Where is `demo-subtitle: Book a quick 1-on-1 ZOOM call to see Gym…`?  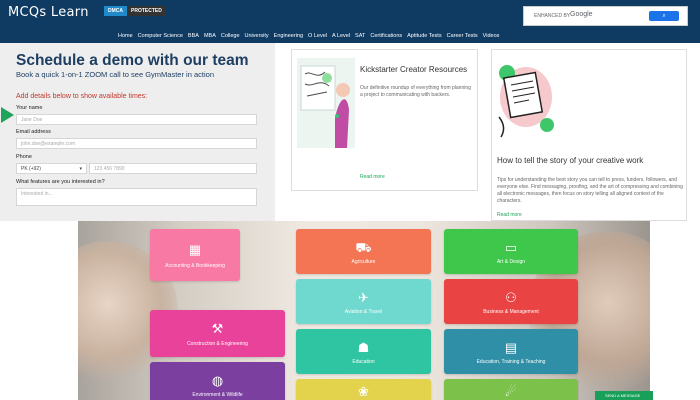
demo-subtitle: Book a quick 1-on-1 ZOOM call to see Gym… is located at coordinates (115, 74).